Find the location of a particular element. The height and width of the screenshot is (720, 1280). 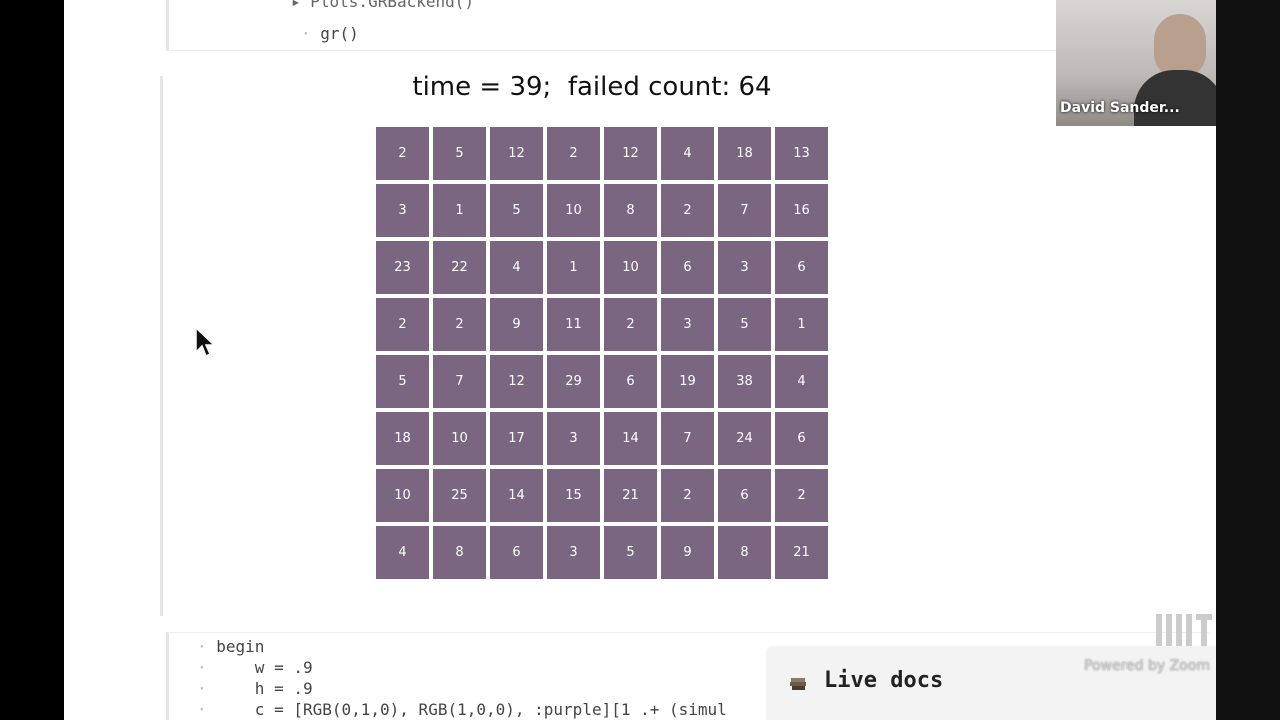

presenter-body is located at coordinates (1175, 98).